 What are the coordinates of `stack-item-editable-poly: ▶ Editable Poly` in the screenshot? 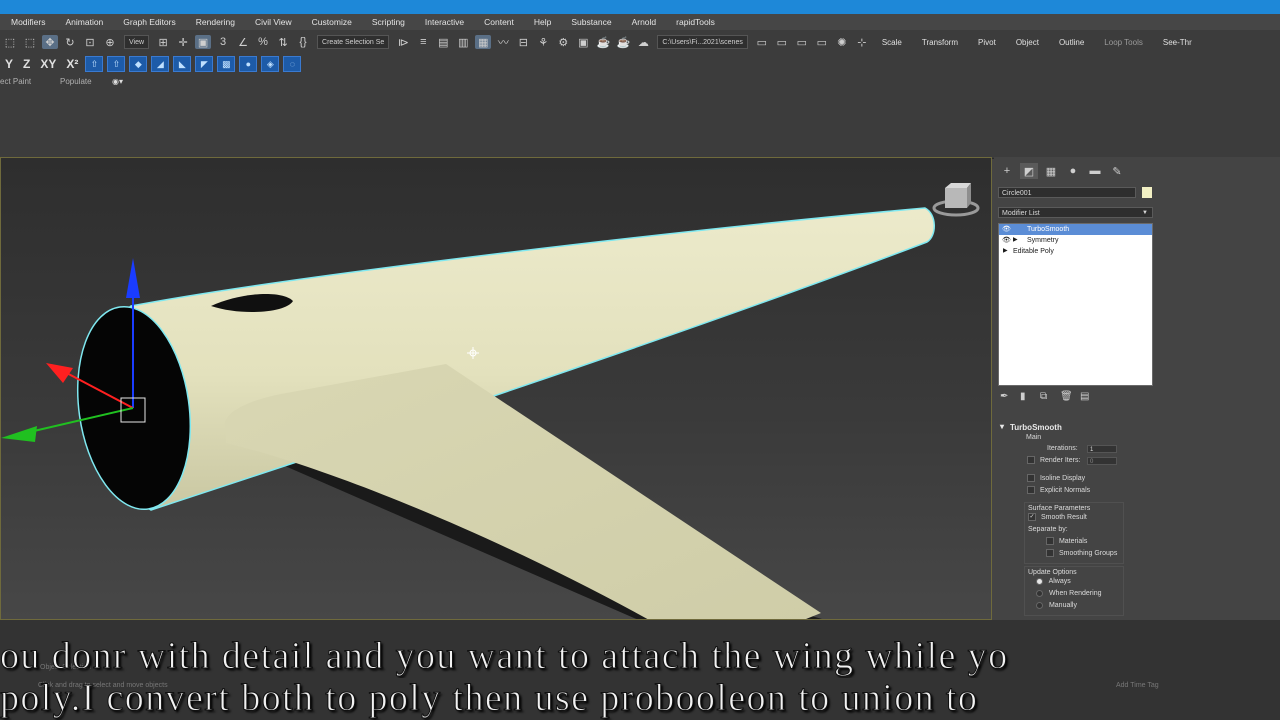 It's located at (1075, 251).